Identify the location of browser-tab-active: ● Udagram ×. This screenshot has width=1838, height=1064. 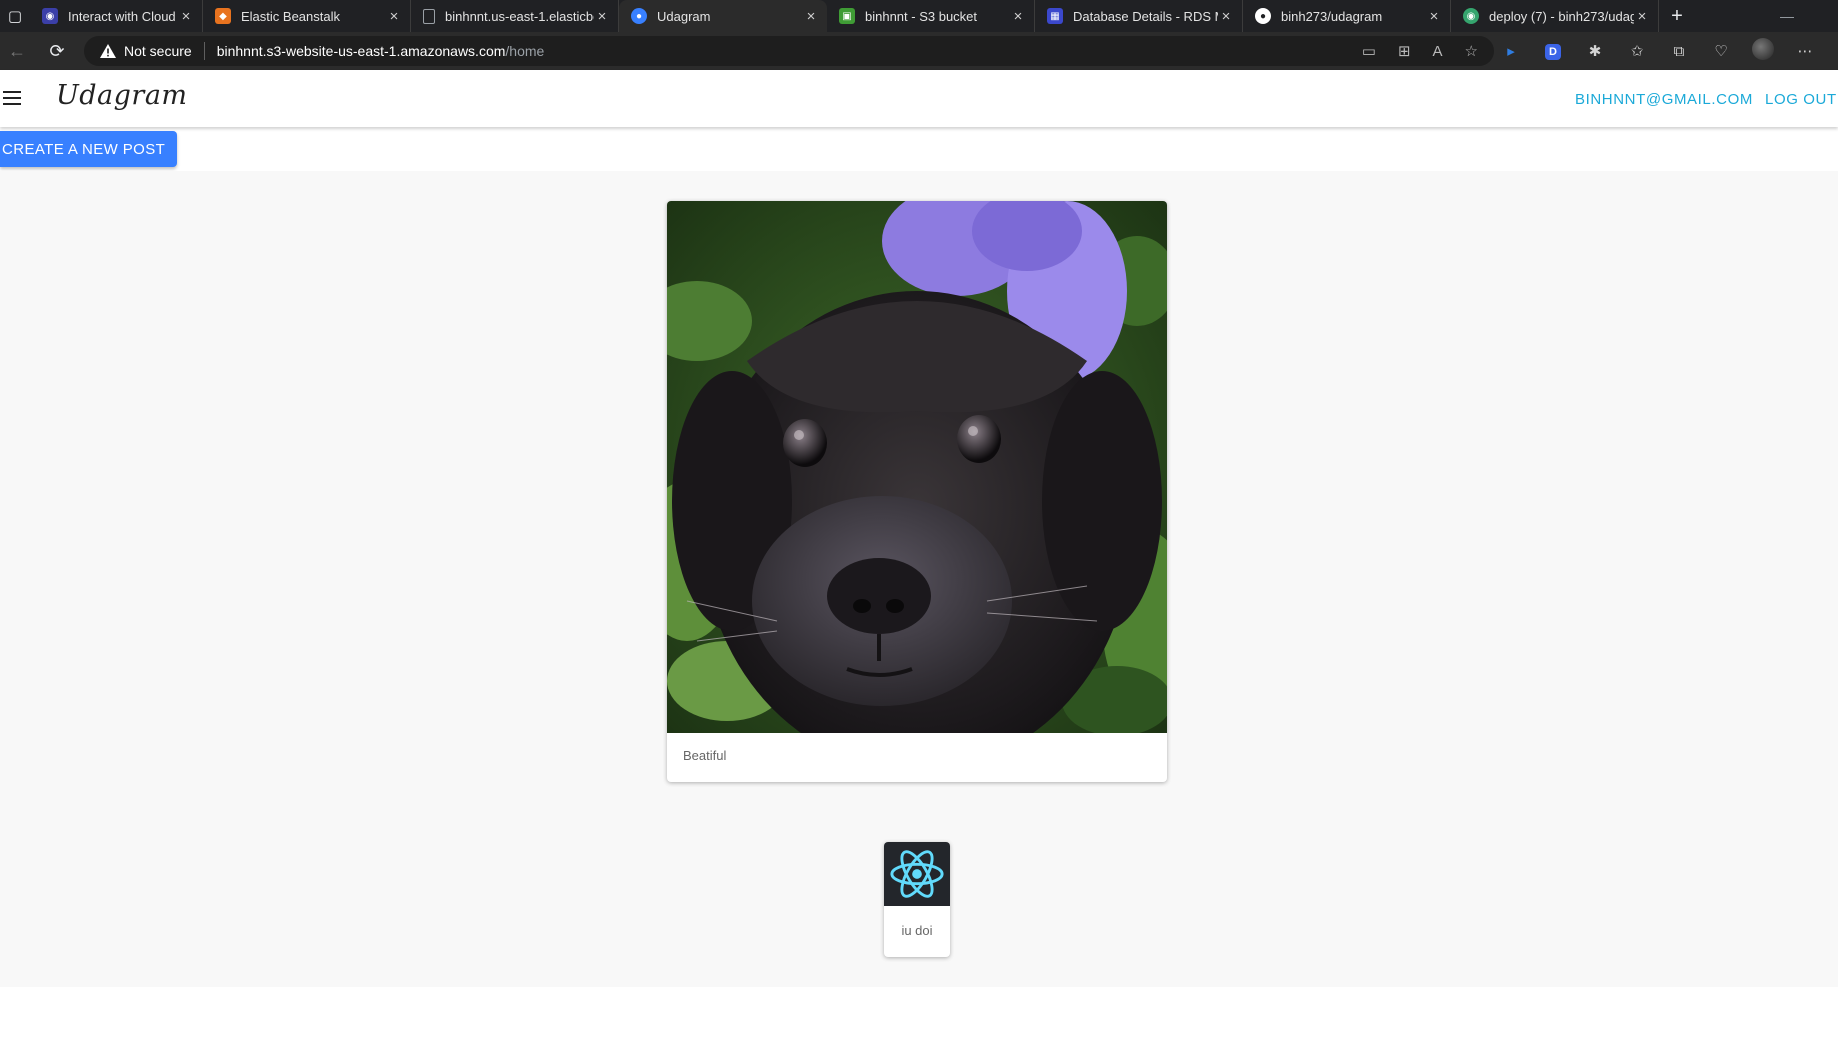
(723, 16).